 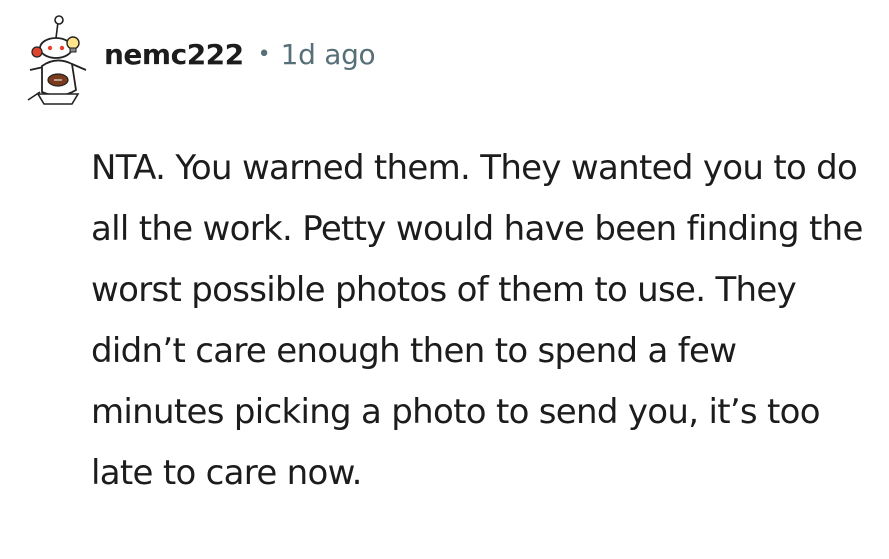 What do you see at coordinates (174, 54) in the screenshot?
I see `username-link: nemc222` at bounding box center [174, 54].